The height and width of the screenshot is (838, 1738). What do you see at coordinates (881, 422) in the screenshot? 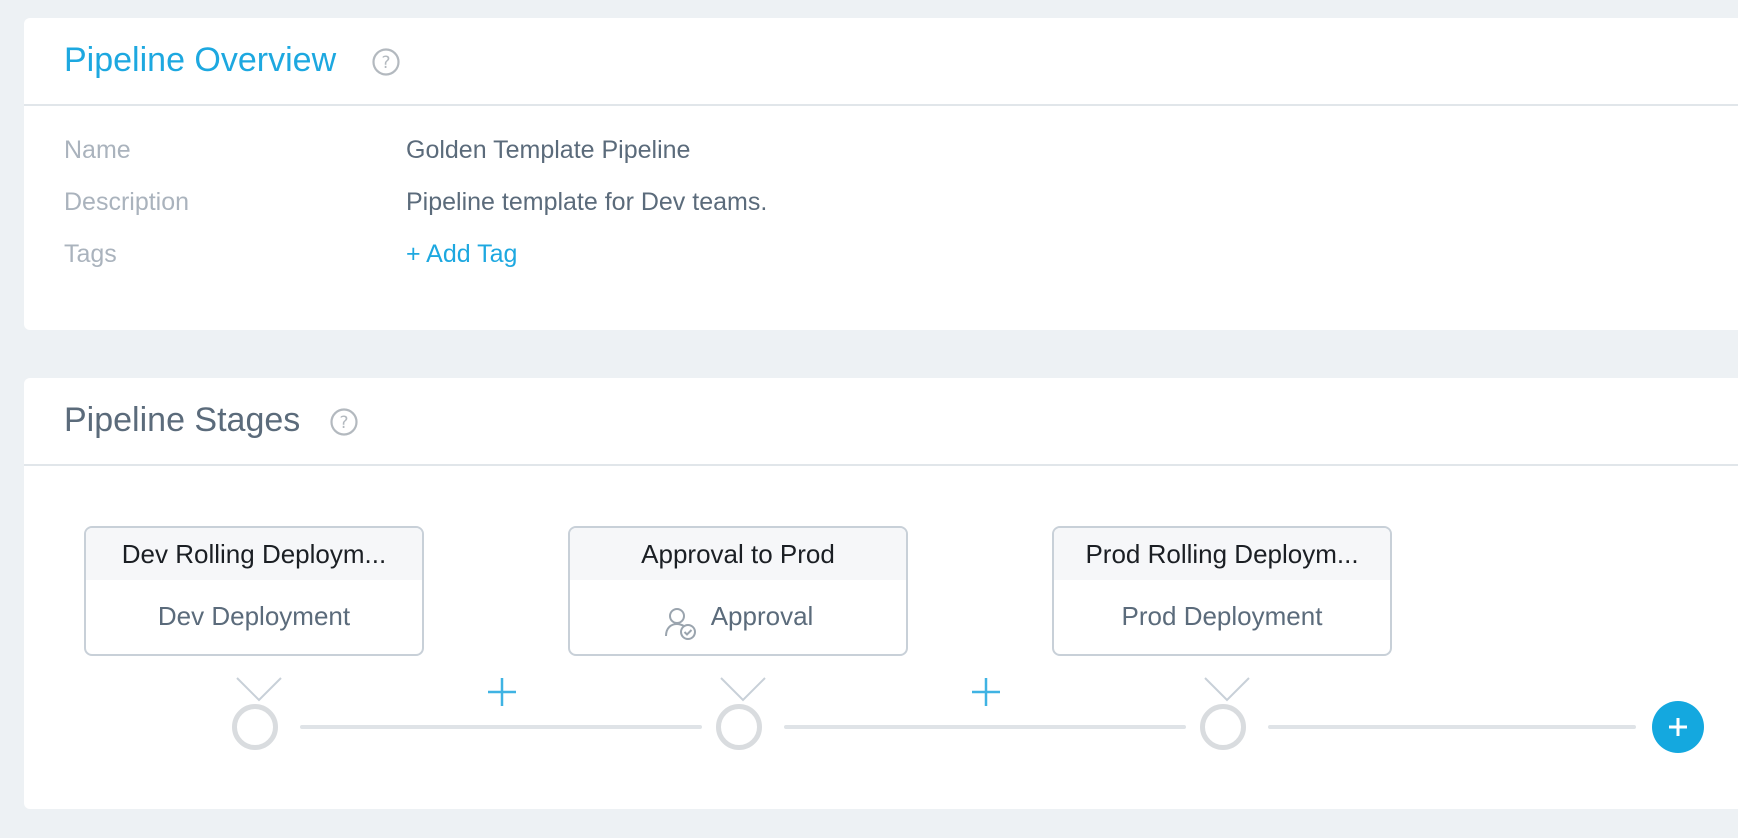
I see `pipeline-stages-header: Pipeline Stages ?` at bounding box center [881, 422].